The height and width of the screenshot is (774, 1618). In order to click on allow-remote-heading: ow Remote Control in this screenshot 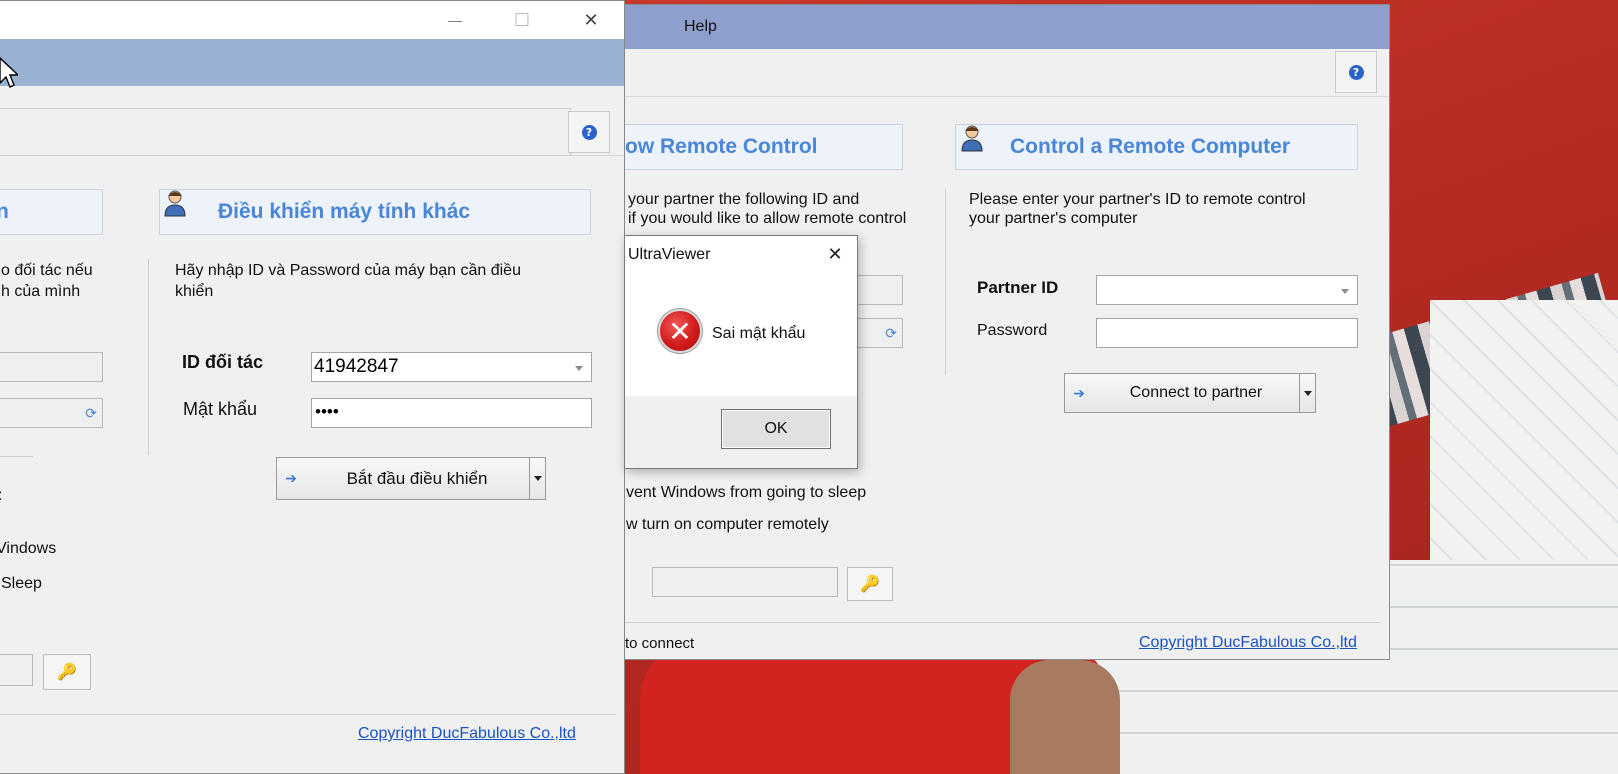, I will do `click(752, 147)`.